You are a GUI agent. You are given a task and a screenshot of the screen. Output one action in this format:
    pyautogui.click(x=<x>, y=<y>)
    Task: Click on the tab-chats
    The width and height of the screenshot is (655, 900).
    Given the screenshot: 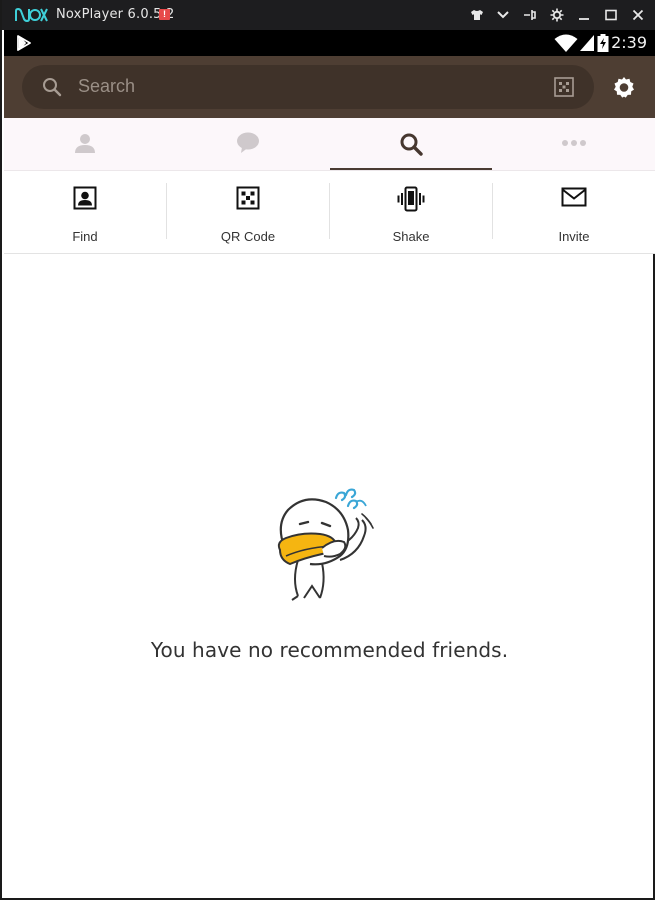 What is the action you would take?
    pyautogui.click(x=248, y=144)
    